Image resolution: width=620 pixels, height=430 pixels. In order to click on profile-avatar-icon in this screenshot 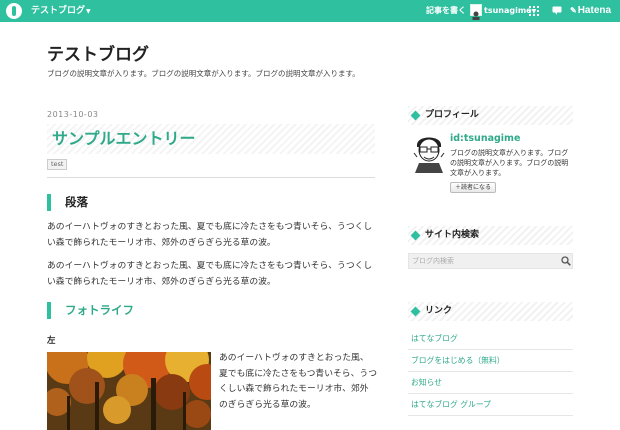, I will do `click(429, 152)`.